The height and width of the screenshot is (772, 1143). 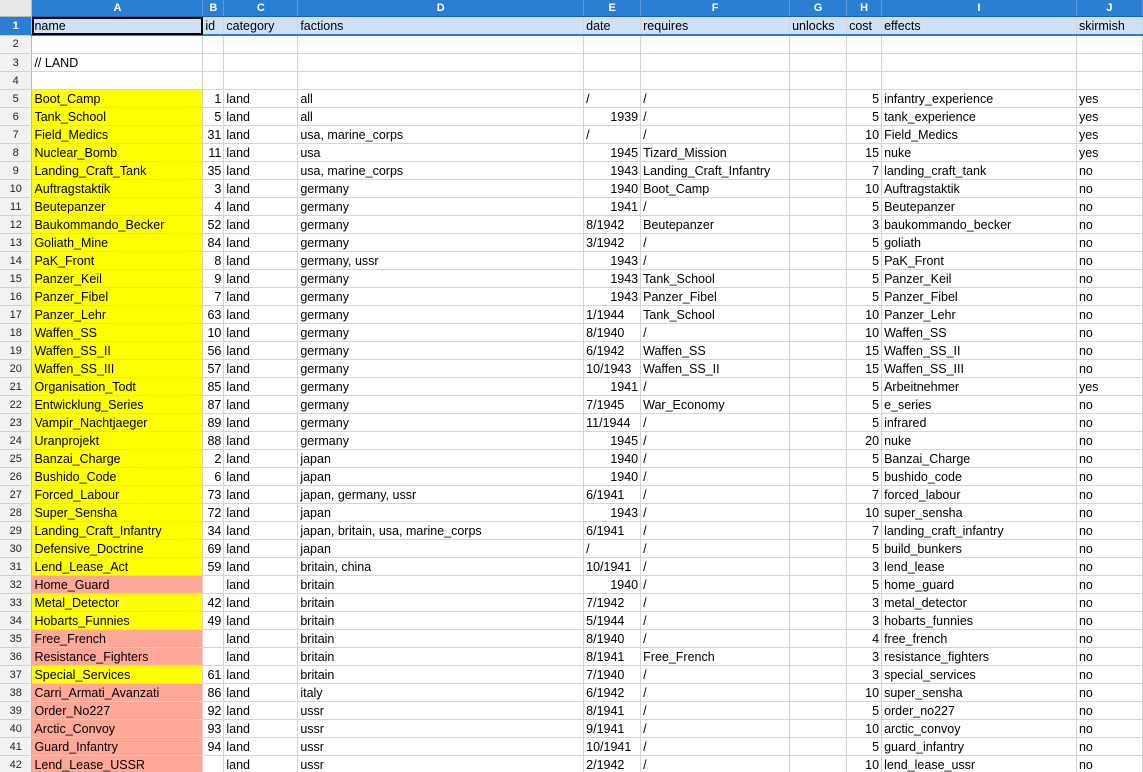 What do you see at coordinates (261, 763) in the screenshot?
I see `cell-c42: land` at bounding box center [261, 763].